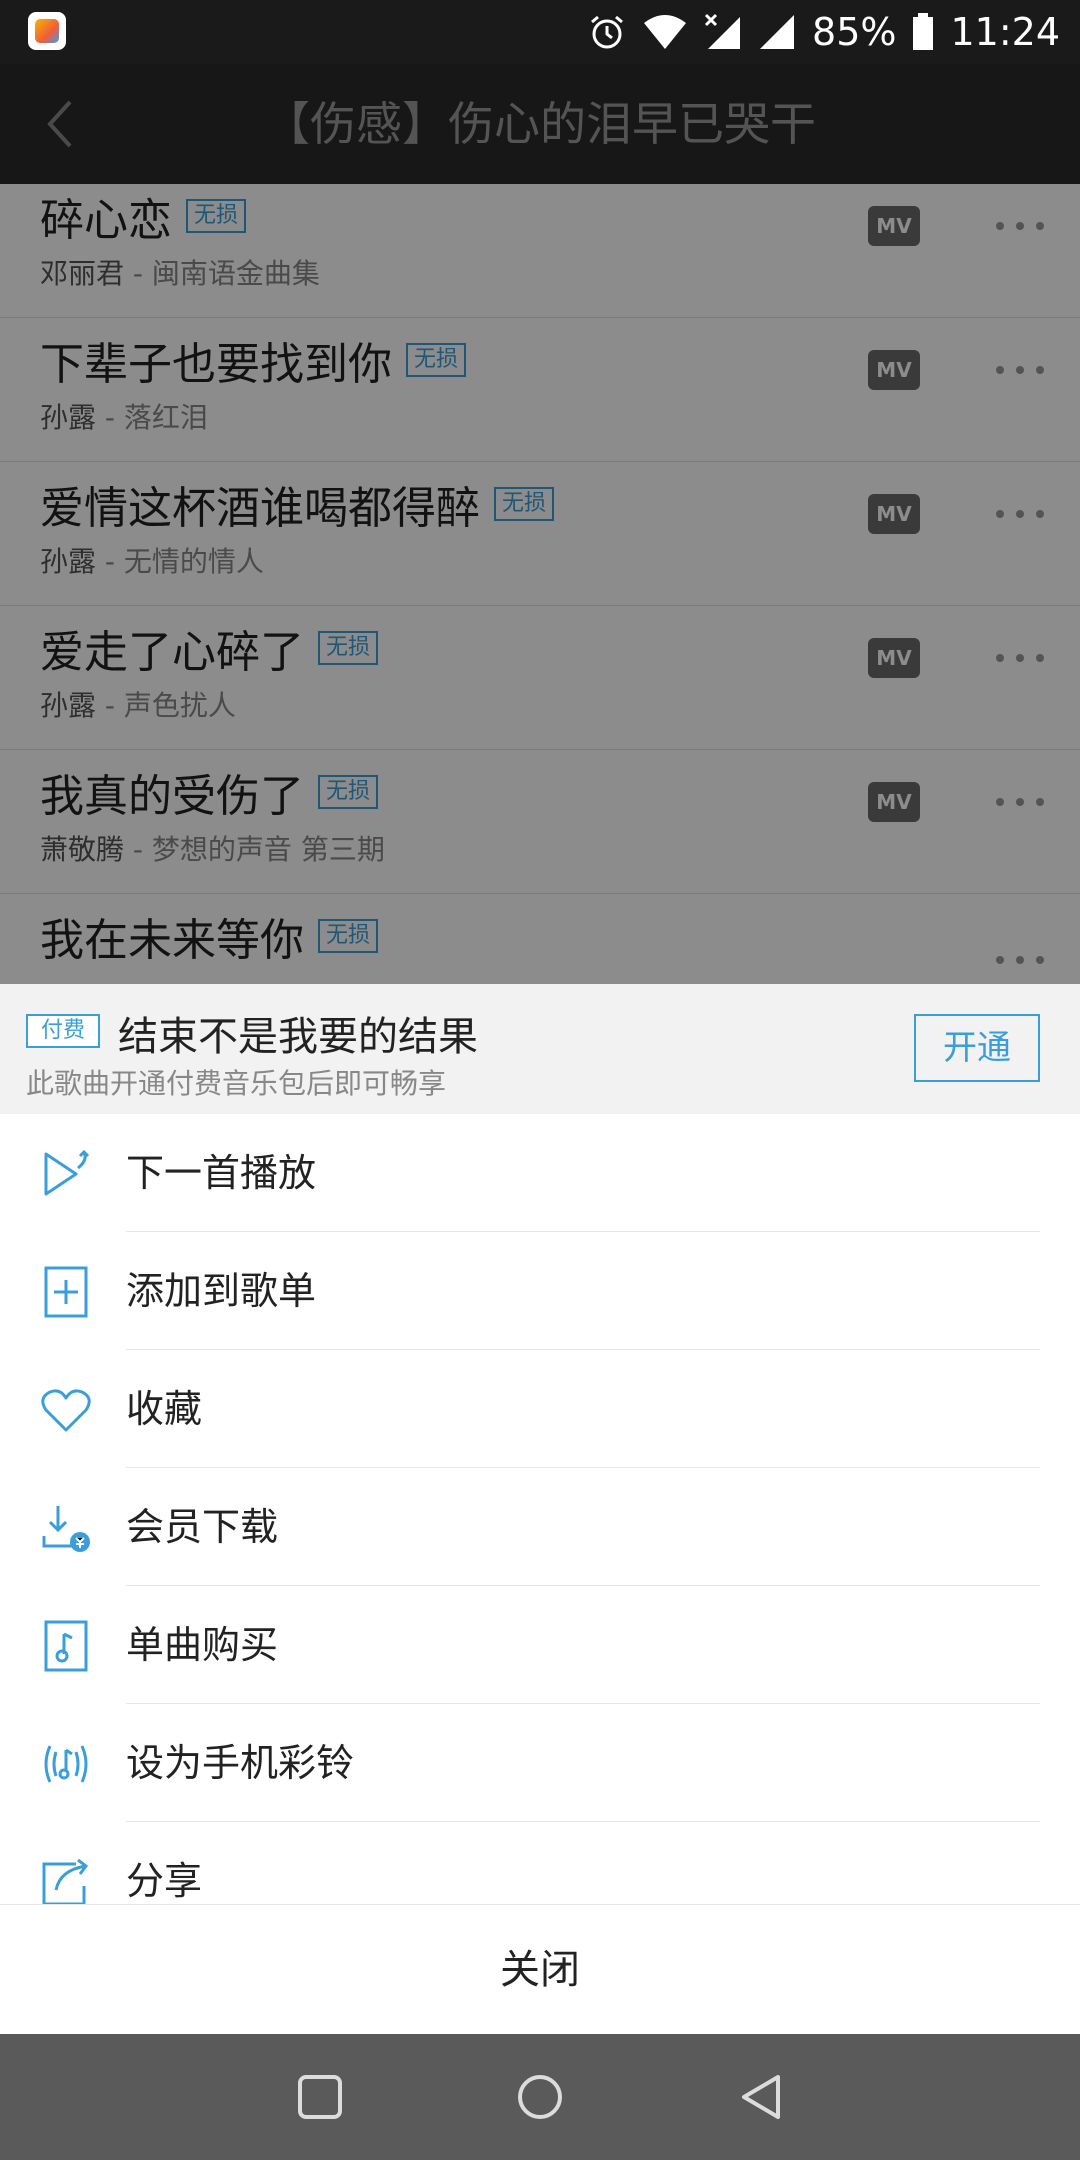  What do you see at coordinates (63, 1031) in the screenshot?
I see `paid-badge: 付费` at bounding box center [63, 1031].